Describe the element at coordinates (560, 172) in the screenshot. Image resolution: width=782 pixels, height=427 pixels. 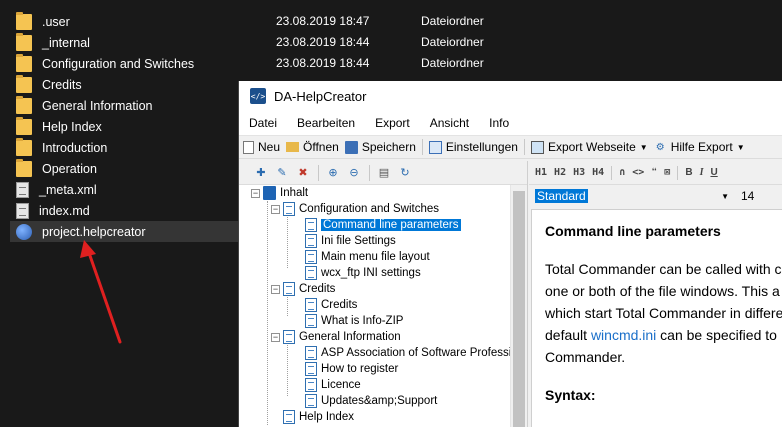
I see `heading2-button: H2` at that location.